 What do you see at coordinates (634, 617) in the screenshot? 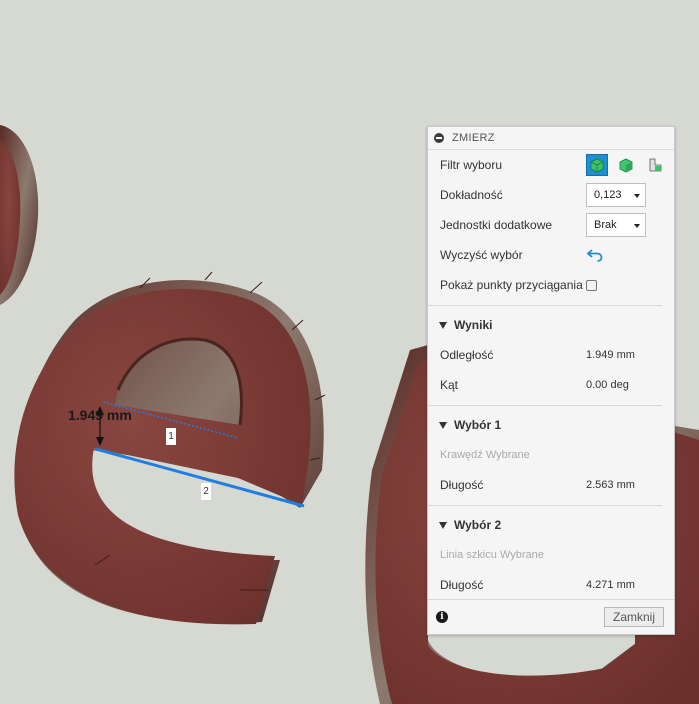
I see `close-button: Zamknij` at bounding box center [634, 617].